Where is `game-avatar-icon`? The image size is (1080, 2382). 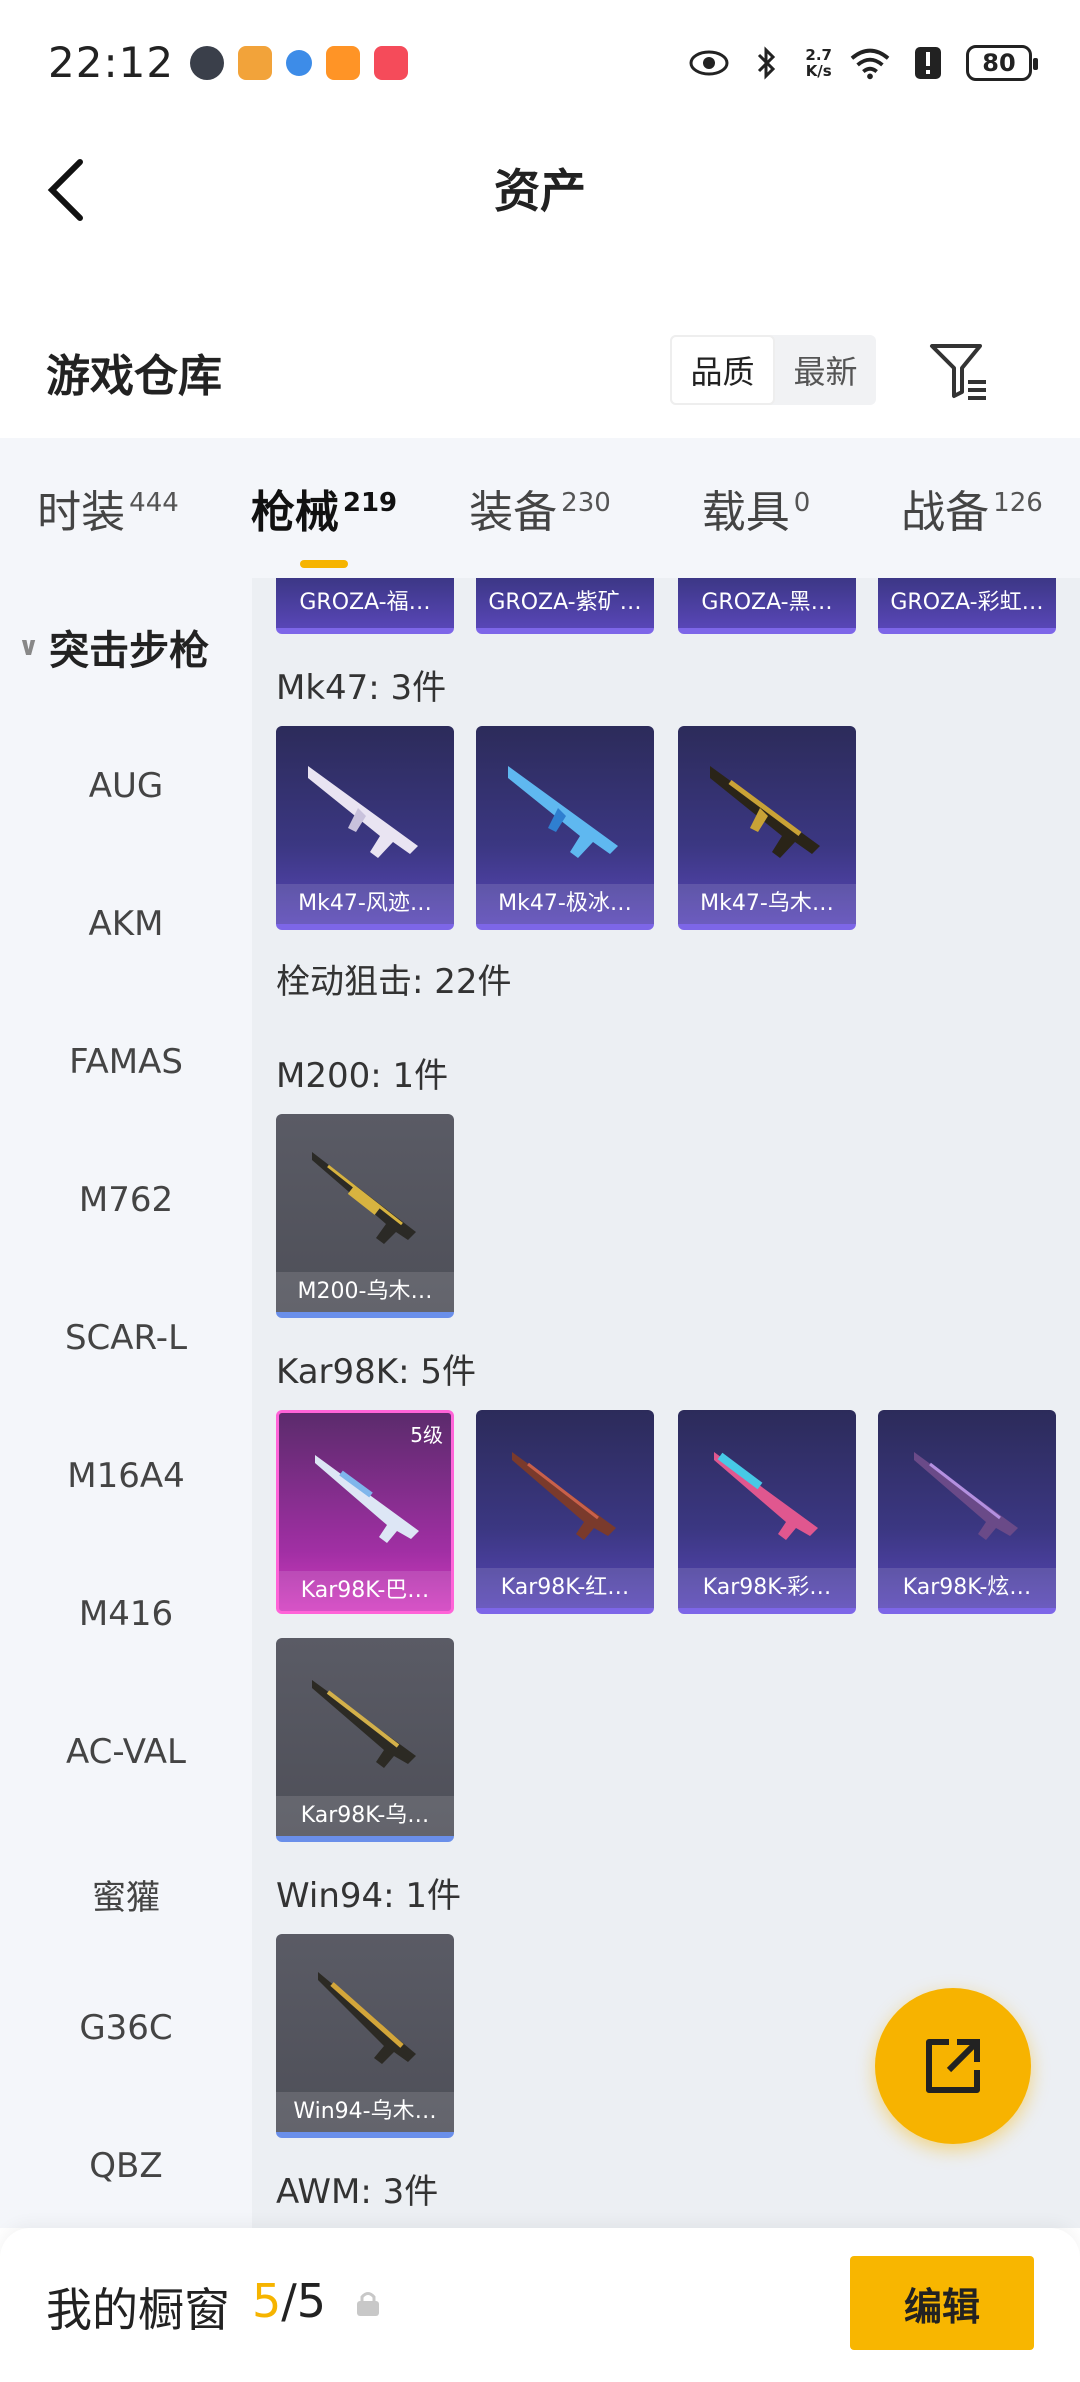 game-avatar-icon is located at coordinates (207, 62).